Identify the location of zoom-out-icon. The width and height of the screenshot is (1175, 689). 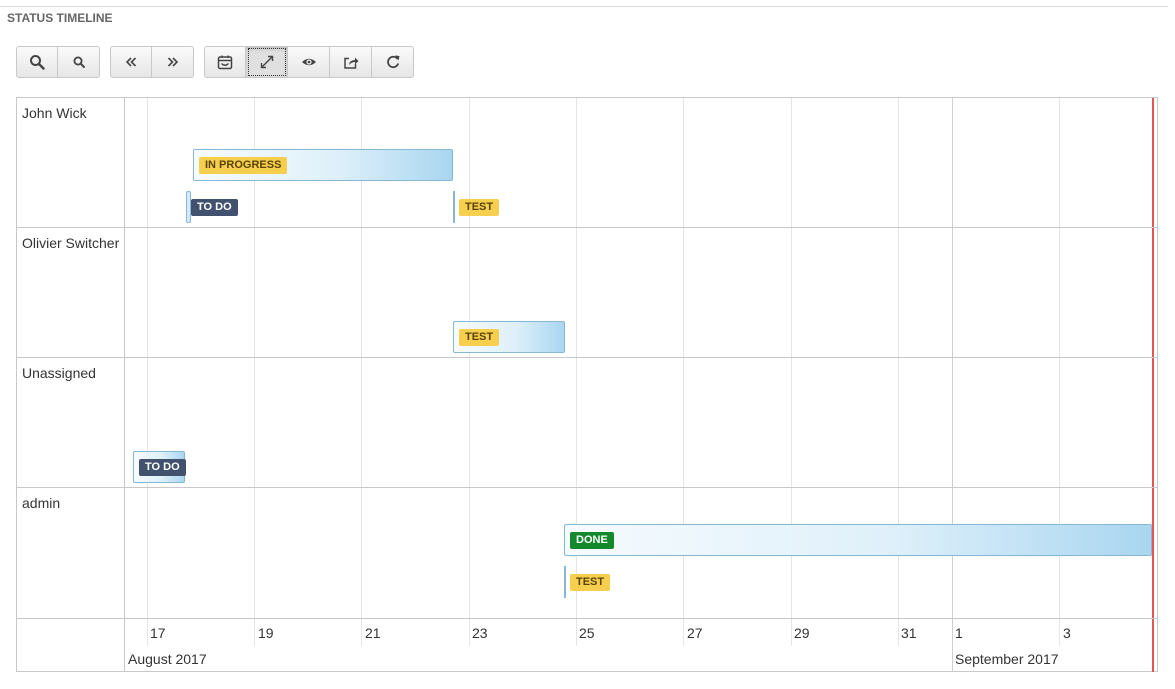
(79, 62).